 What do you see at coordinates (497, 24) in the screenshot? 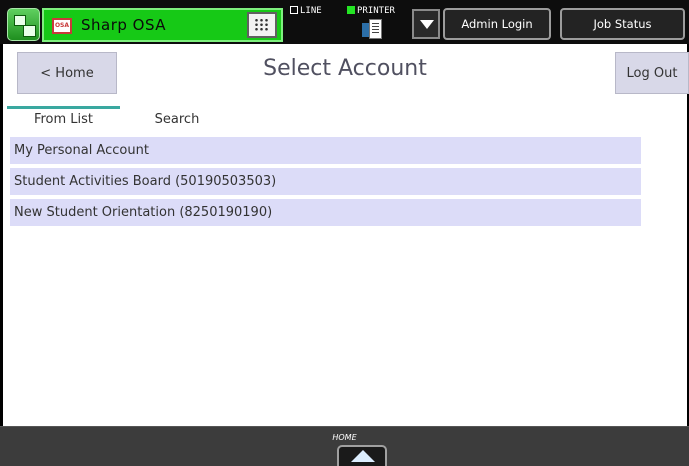
I see `admin-login-button: Admin Login` at bounding box center [497, 24].